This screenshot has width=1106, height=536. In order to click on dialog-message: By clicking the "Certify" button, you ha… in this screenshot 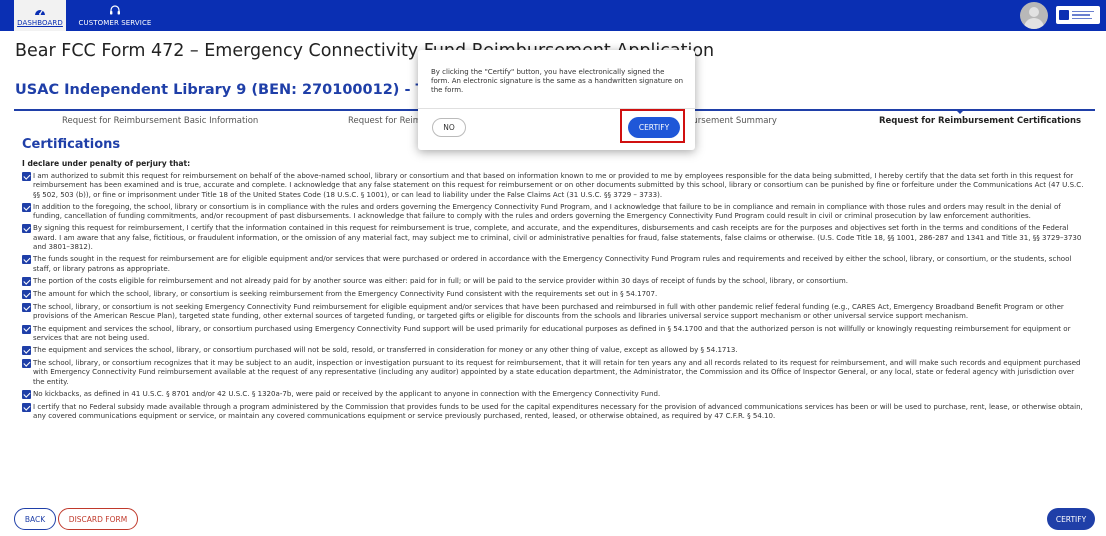, I will do `click(557, 81)`.